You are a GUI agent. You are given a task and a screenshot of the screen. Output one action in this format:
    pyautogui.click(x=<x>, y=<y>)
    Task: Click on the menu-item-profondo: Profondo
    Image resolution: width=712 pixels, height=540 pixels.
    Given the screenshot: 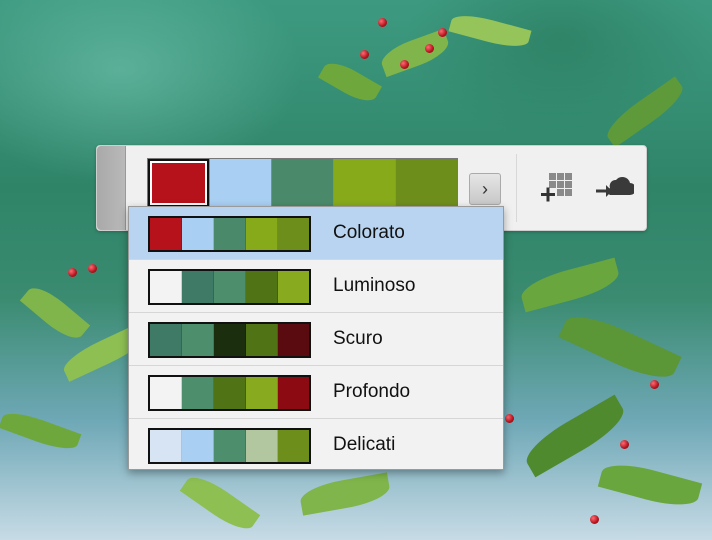 What is the action you would take?
    pyautogui.click(x=316, y=392)
    